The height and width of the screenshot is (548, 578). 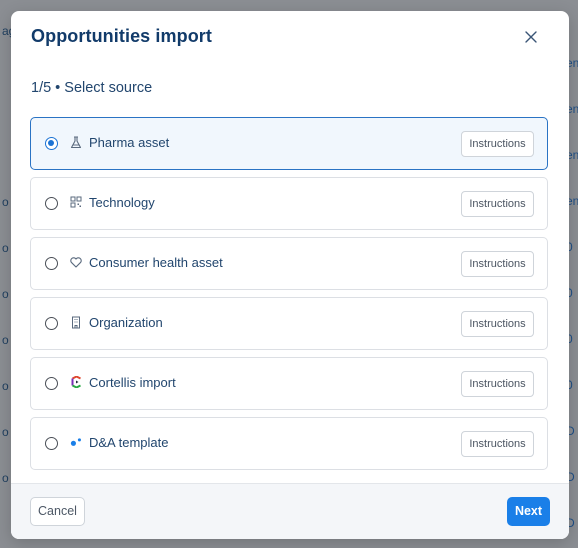 I want to click on source-option-da-template: D&A template Instructions, so click(x=289, y=443).